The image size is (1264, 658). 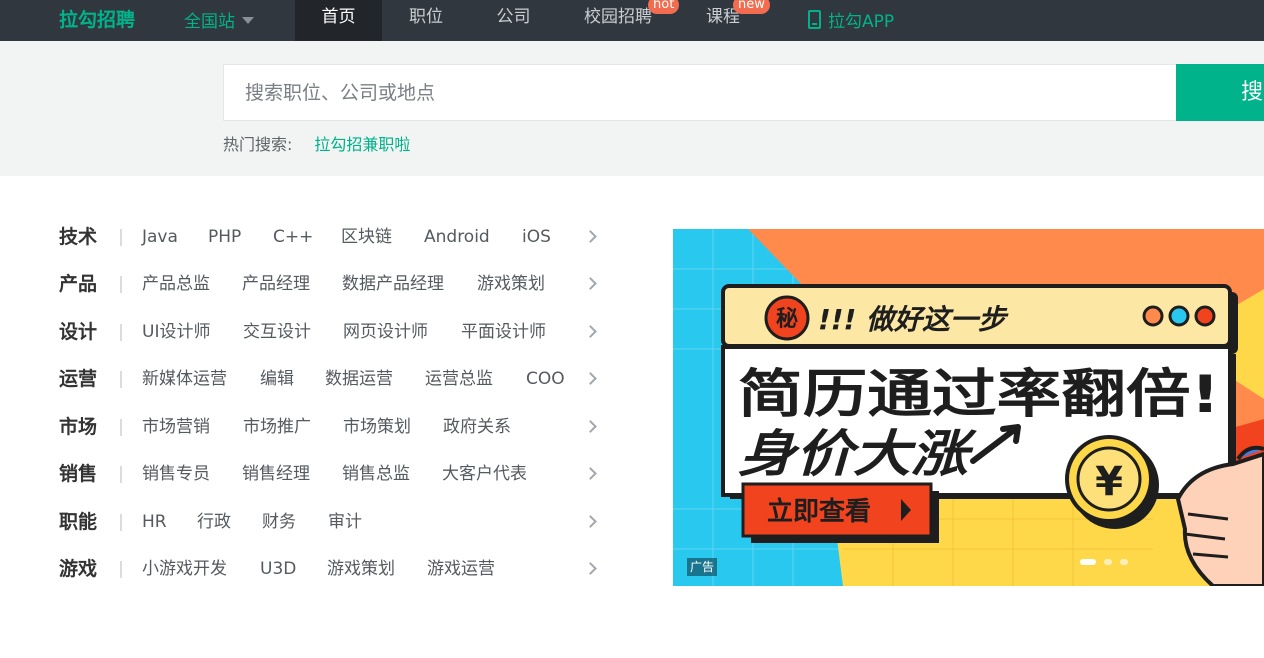 What do you see at coordinates (861, 22) in the screenshot?
I see `app-label: 拉勾APP` at bounding box center [861, 22].